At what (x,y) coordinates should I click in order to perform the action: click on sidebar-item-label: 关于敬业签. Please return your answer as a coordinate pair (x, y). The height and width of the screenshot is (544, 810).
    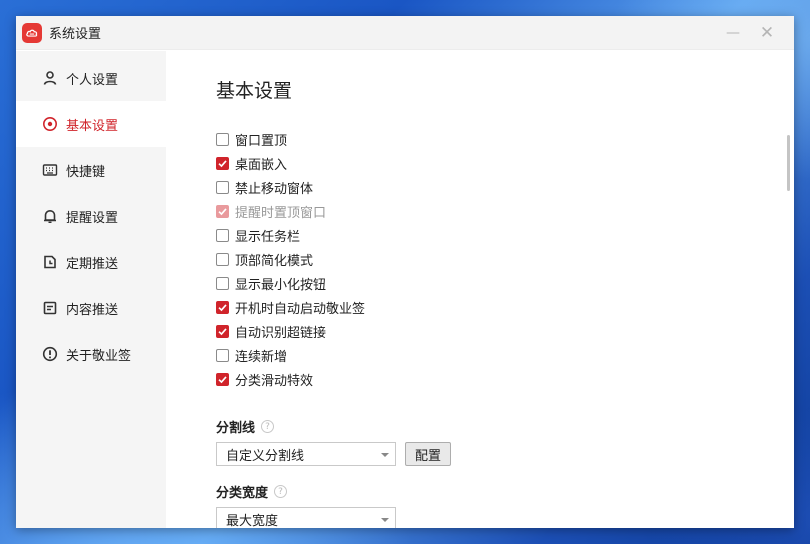
    Looking at the image, I should click on (99, 356).